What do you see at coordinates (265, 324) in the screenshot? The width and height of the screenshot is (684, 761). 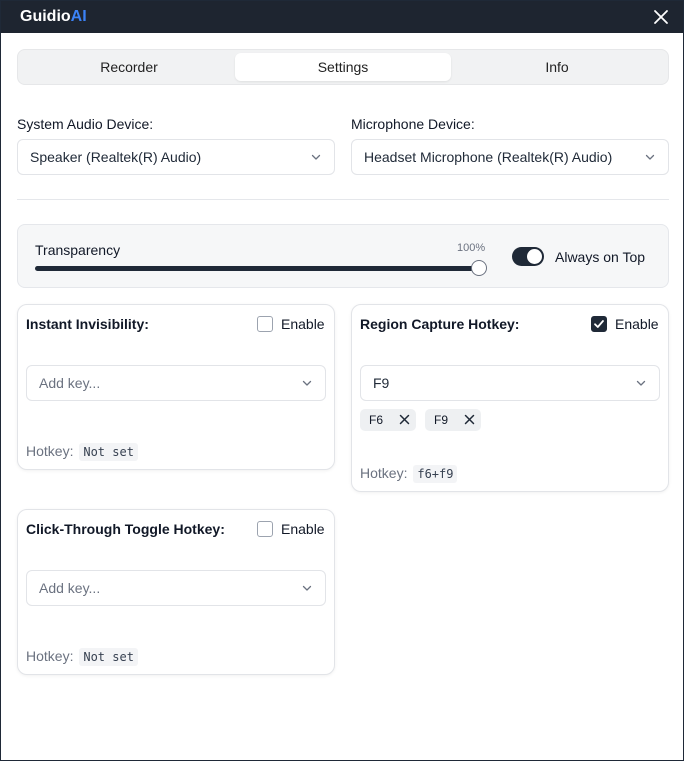 I see `instant-invisibility-enable-checkbox` at bounding box center [265, 324].